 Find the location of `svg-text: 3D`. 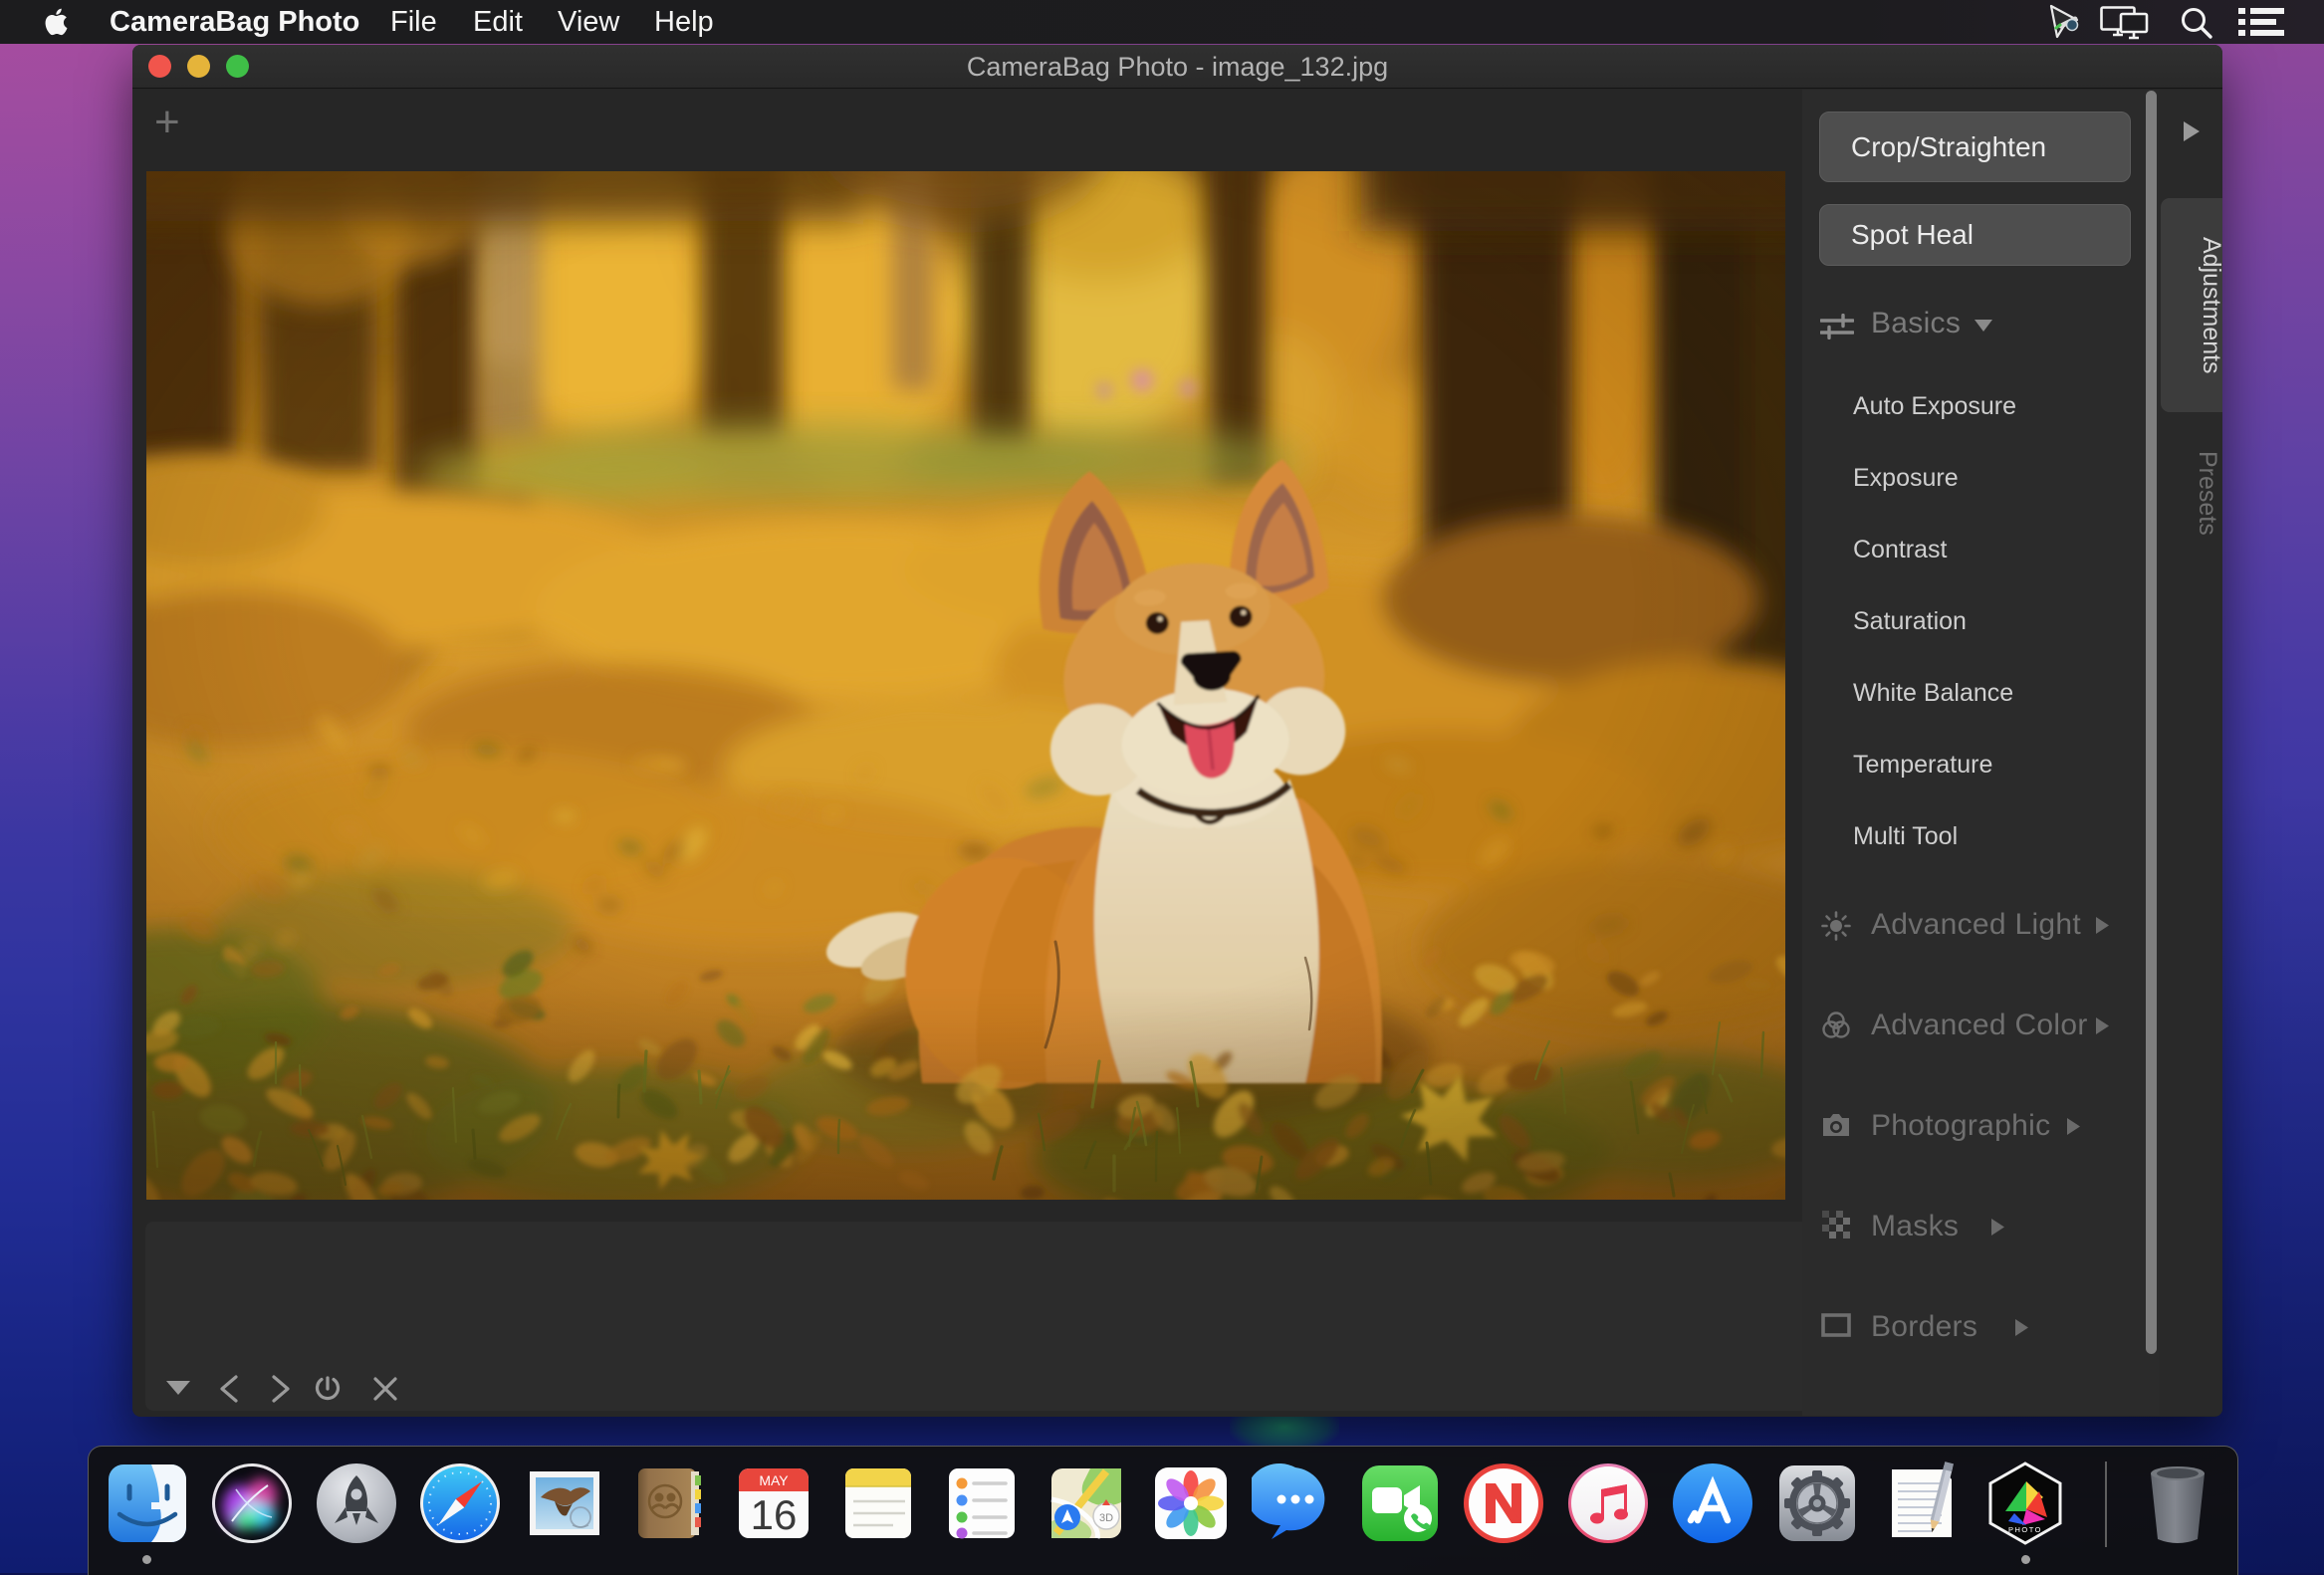

svg-text: 3D is located at coordinates (1106, 1518).